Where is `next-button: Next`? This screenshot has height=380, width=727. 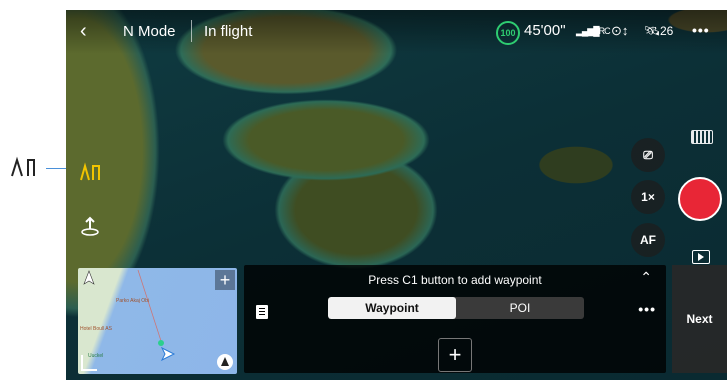 next-button: Next is located at coordinates (699, 319).